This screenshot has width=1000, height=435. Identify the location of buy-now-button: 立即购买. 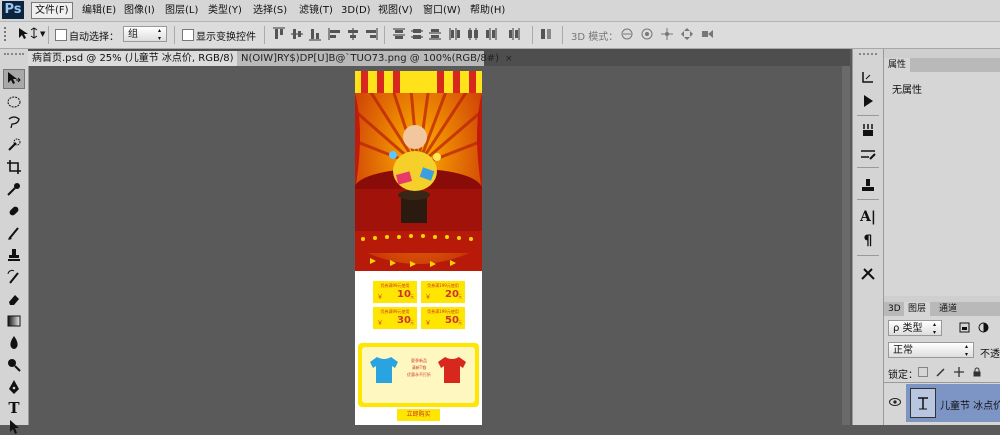
(418, 415).